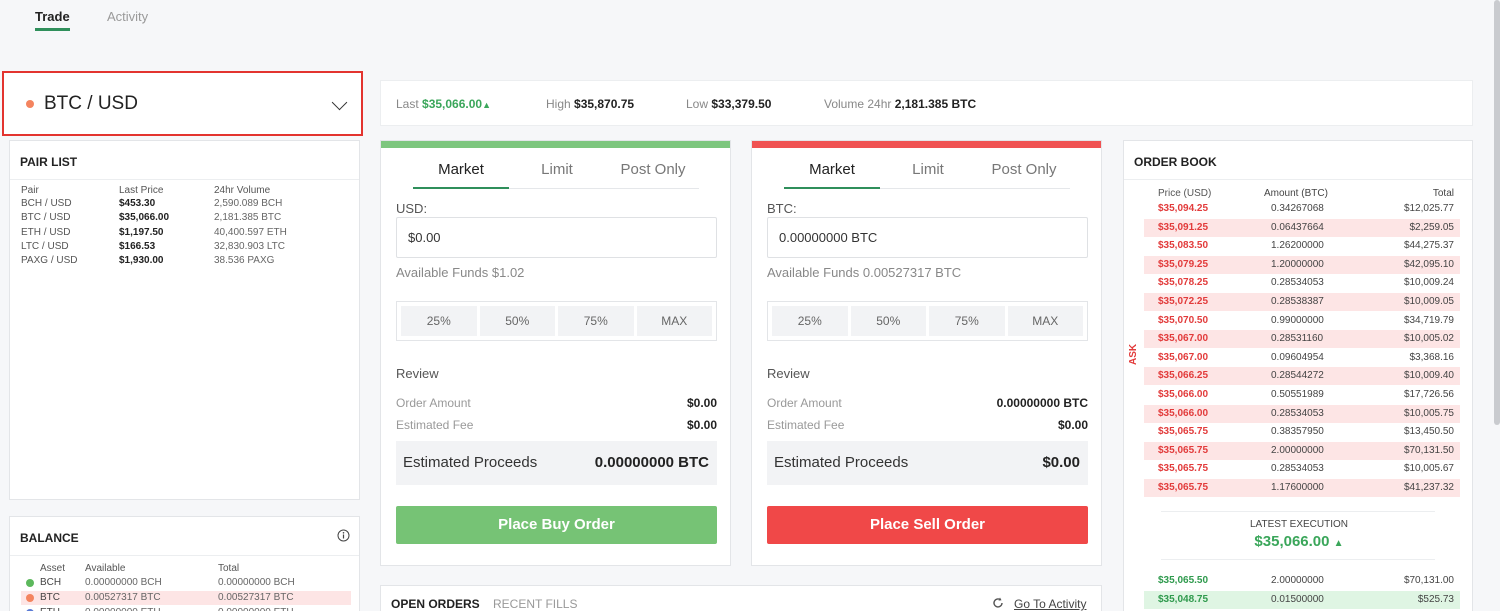 The image size is (1500, 611). What do you see at coordinates (556, 237) in the screenshot?
I see `buy-amount-input: $0.00` at bounding box center [556, 237].